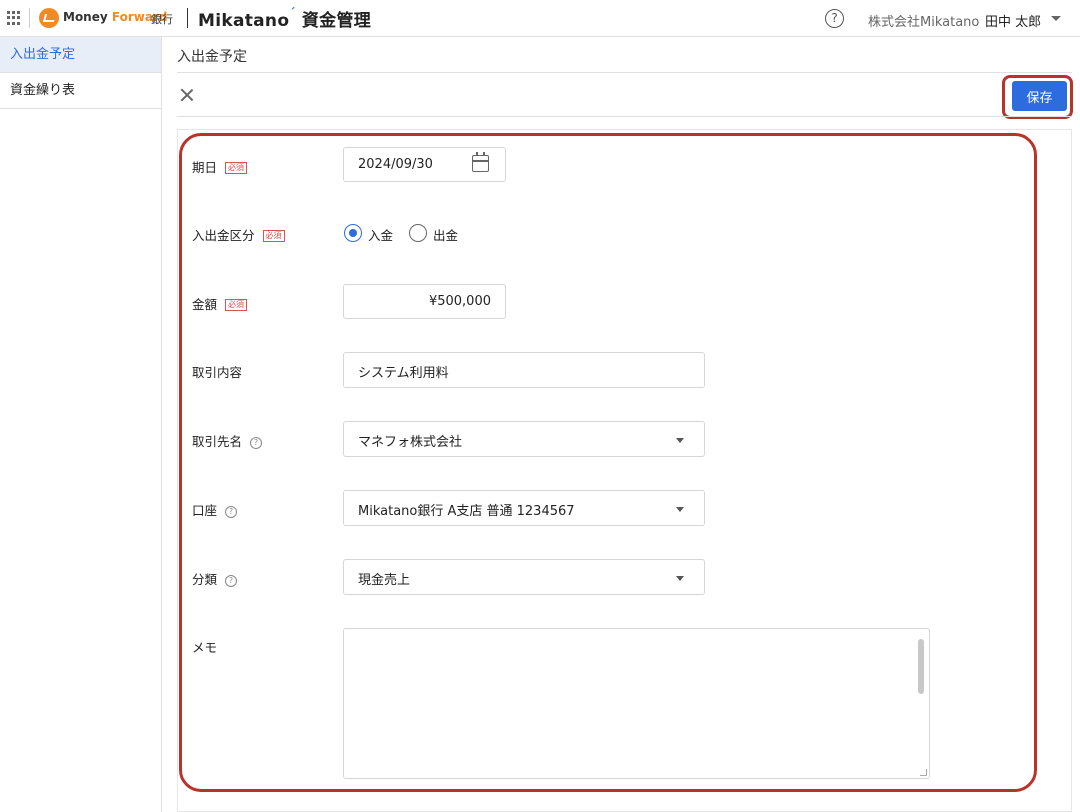 The width and height of the screenshot is (1080, 812). Describe the element at coordinates (459, 301) in the screenshot. I see `amount-value: ¥500,000` at that location.